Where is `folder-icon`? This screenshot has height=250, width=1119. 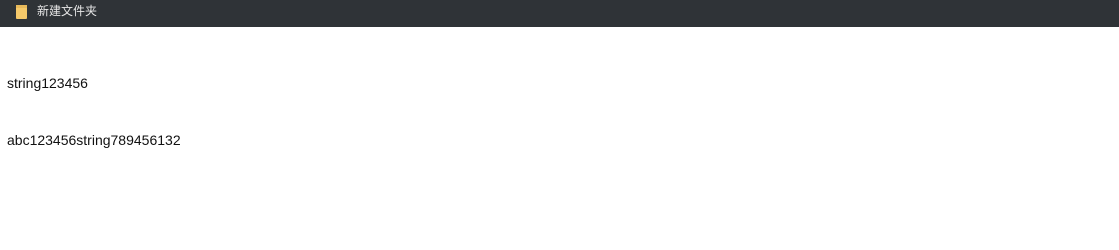
folder-icon is located at coordinates (21, 11).